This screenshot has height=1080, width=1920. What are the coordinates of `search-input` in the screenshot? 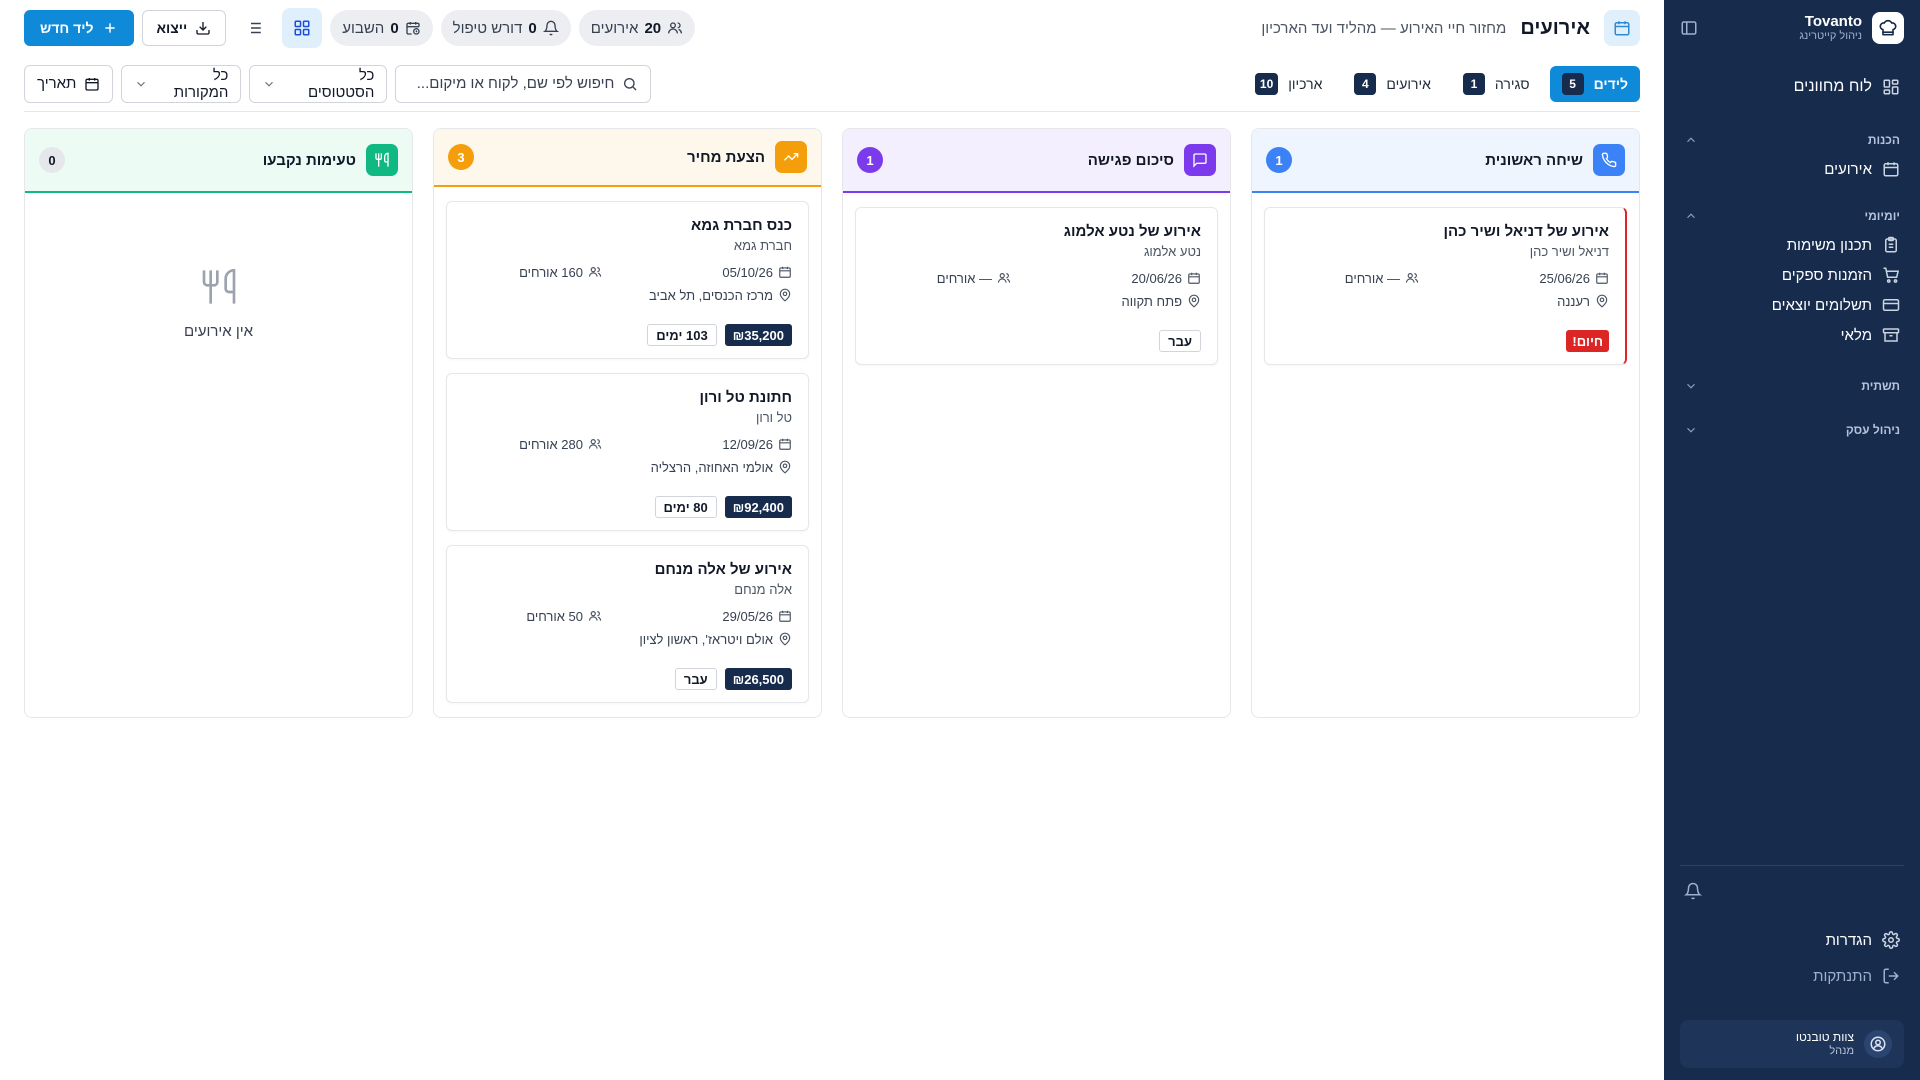 It's located at (511, 83).